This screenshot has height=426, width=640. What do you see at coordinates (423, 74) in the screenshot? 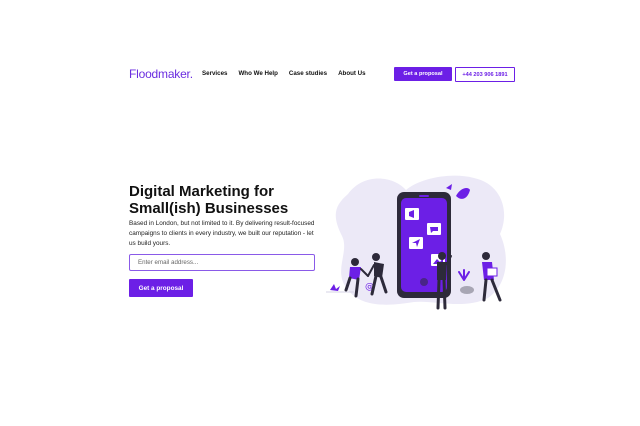
I see `header-get-proposal-button: Get a proposal` at bounding box center [423, 74].